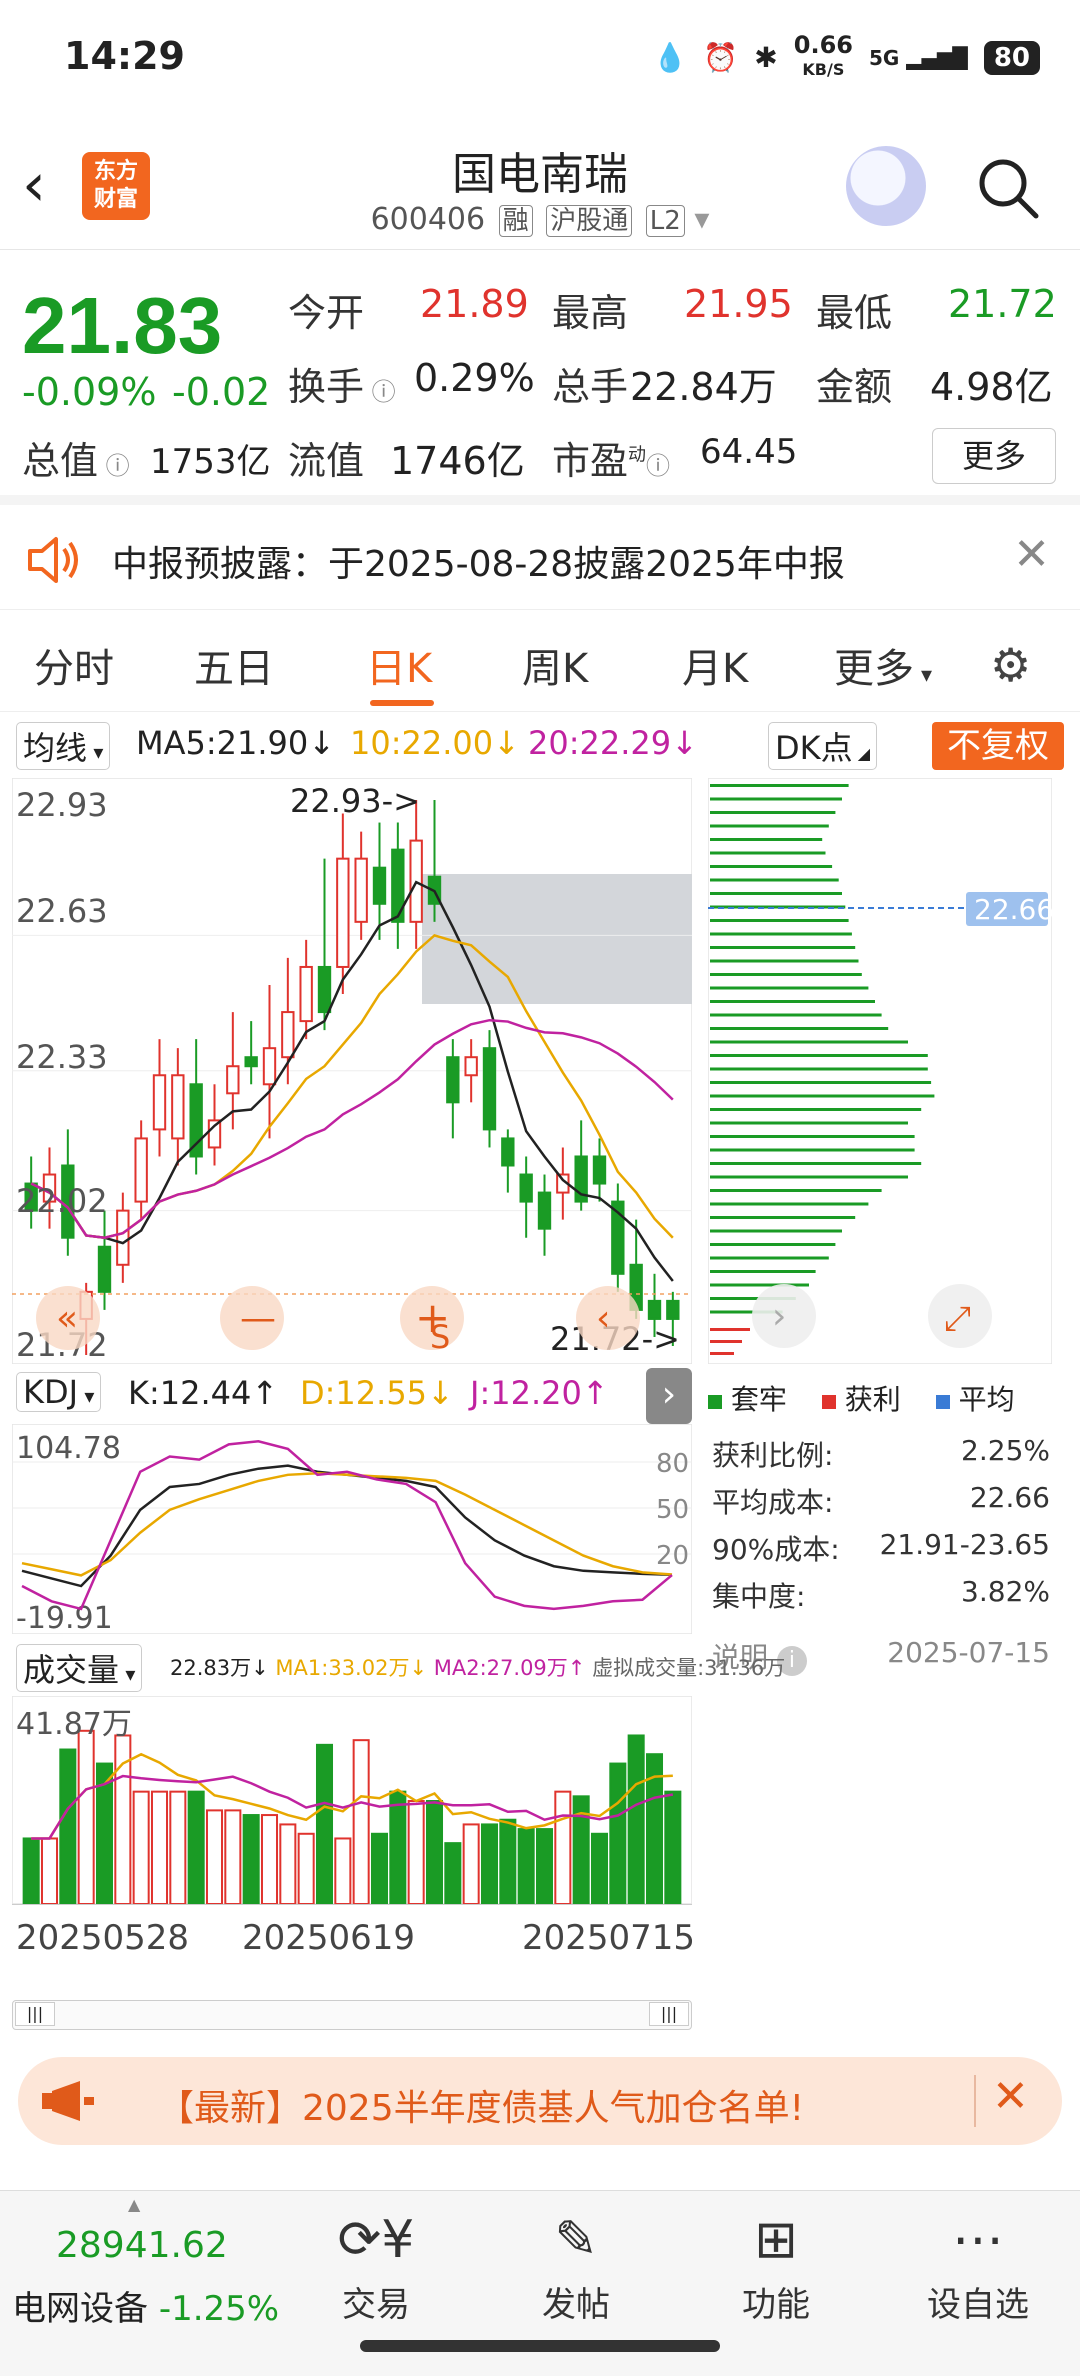 The image size is (1080, 2376). I want to click on volume-value: 22.84万, so click(703, 387).